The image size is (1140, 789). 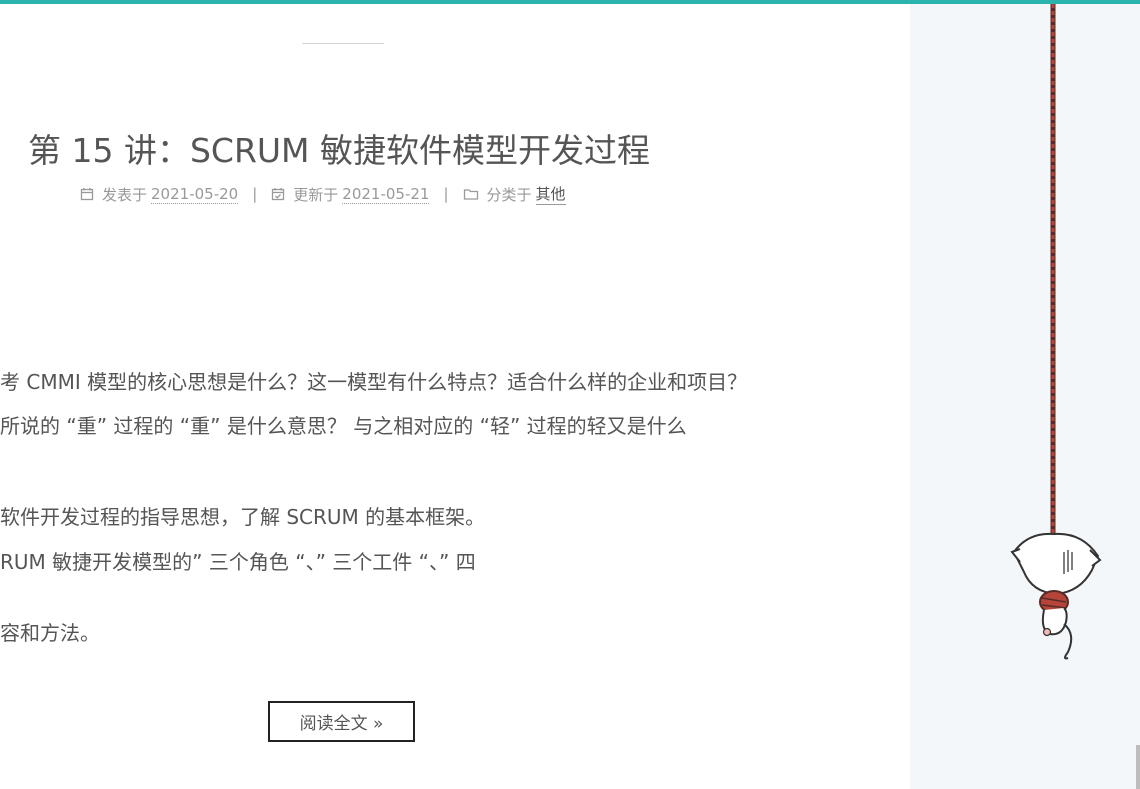 What do you see at coordinates (238, 562) in the screenshot?
I see `excerpt-line: RUM 敏捷开发模型的” 三个角色 “、” 三个工件 “、” 四` at bounding box center [238, 562].